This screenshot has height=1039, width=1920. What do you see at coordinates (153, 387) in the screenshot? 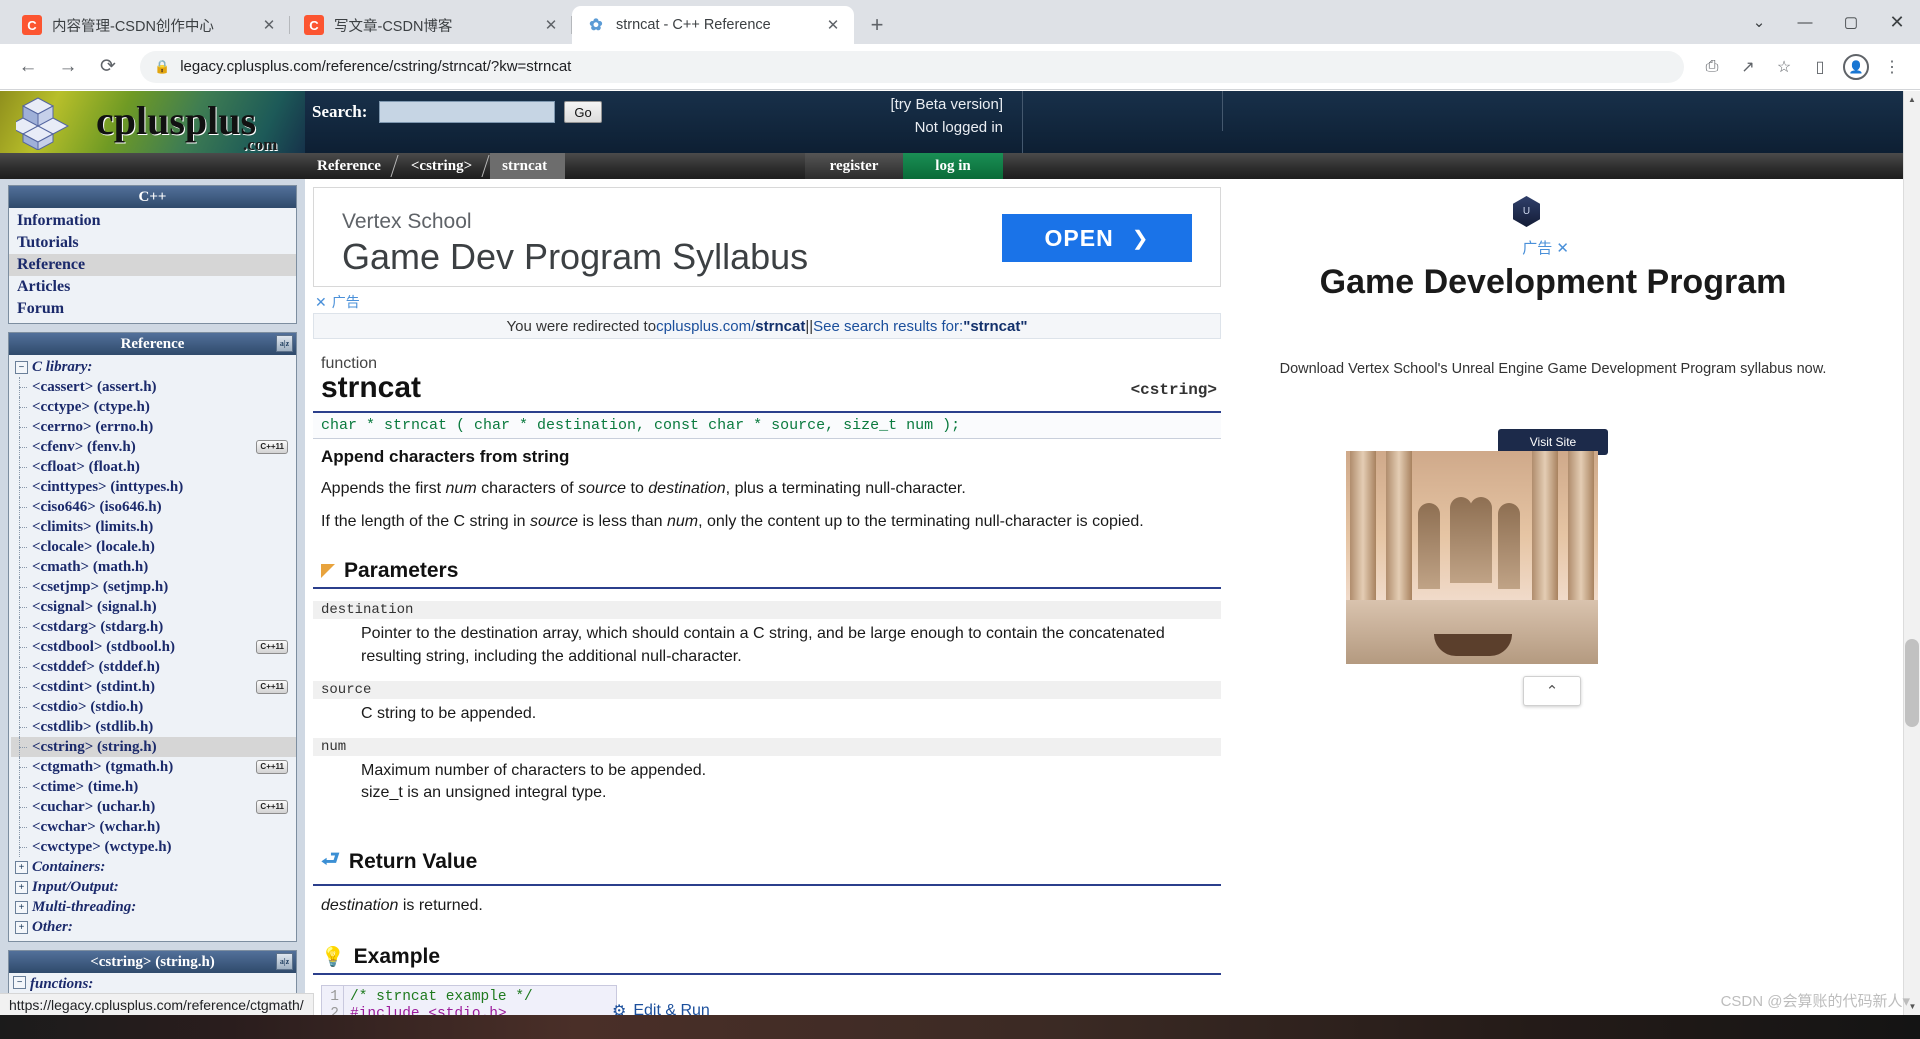
I see `tree-item-row: <cassert> (assert.h)` at bounding box center [153, 387].